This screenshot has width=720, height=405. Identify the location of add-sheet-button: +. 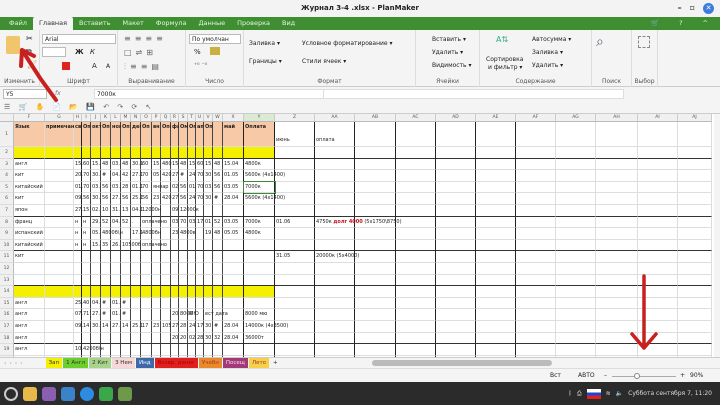
(275, 363).